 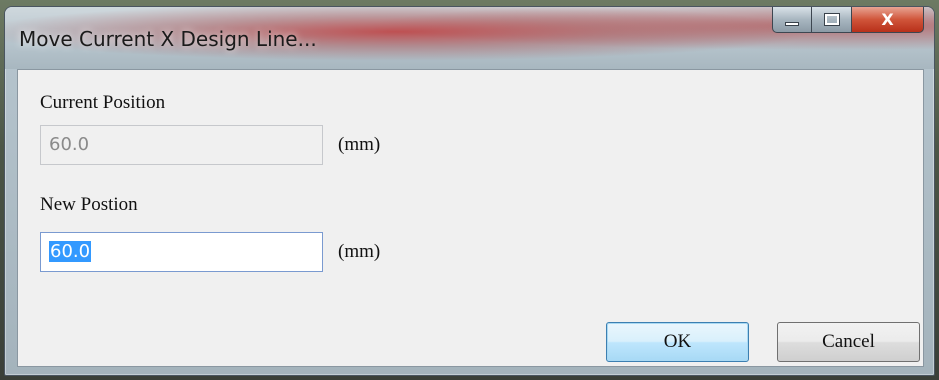 What do you see at coordinates (848, 342) in the screenshot?
I see `cancel-button: Cancel` at bounding box center [848, 342].